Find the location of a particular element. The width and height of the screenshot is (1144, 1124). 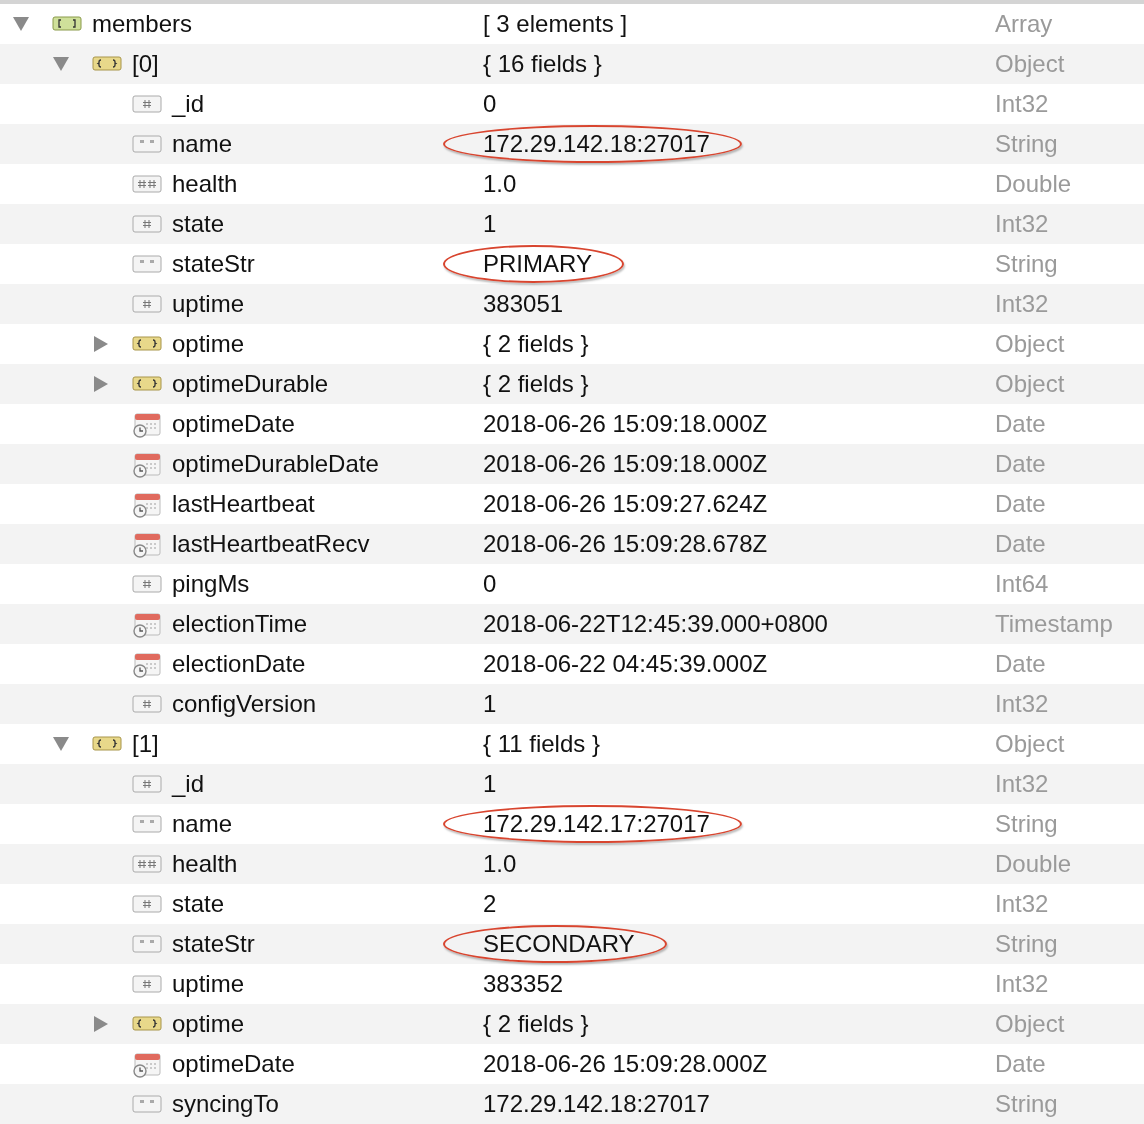

field-value: 172.29.142.17:27017 is located at coordinates (596, 823).